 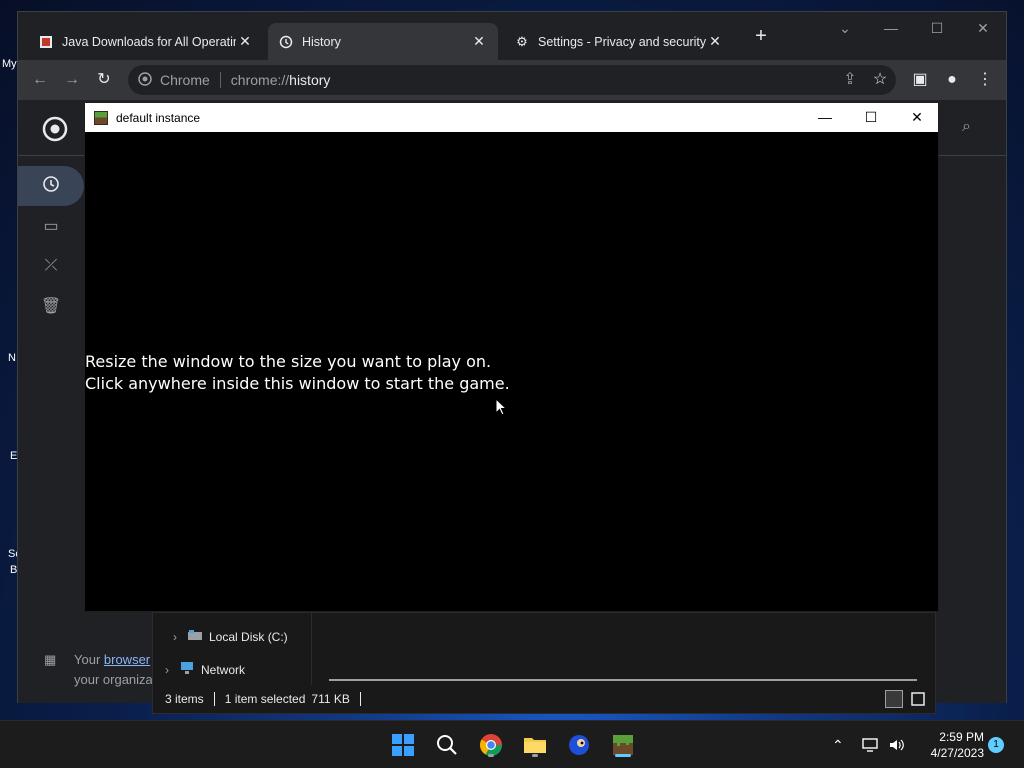 I want to click on search-icon, so click(x=447, y=745).